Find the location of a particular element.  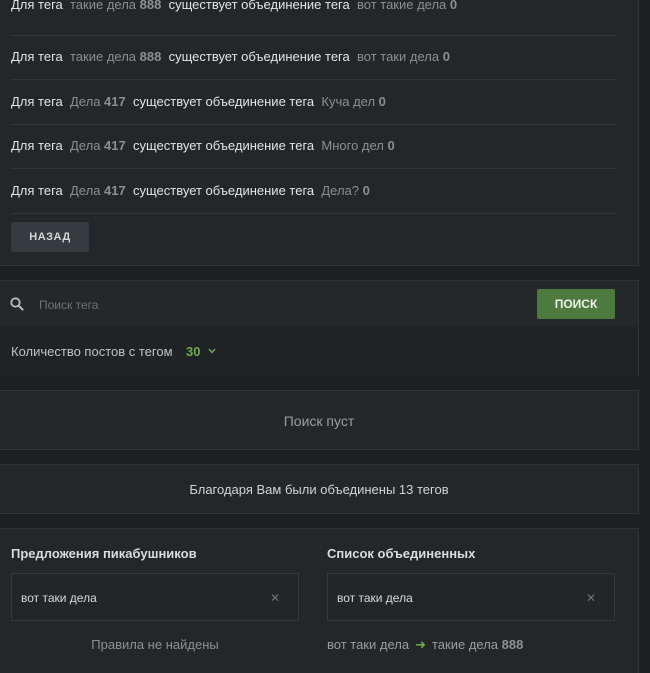

thanks-panel: Благодаря Вам были объединены 13 тегов is located at coordinates (319, 489).